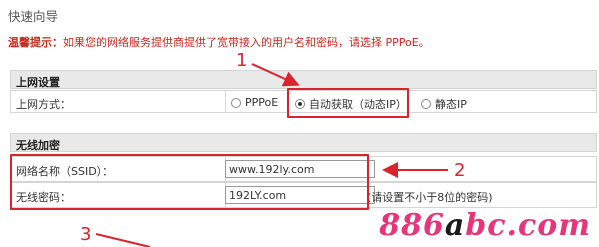  Describe the element at coordinates (412, 225) in the screenshot. I see `watermark-part-a: 886` at that location.